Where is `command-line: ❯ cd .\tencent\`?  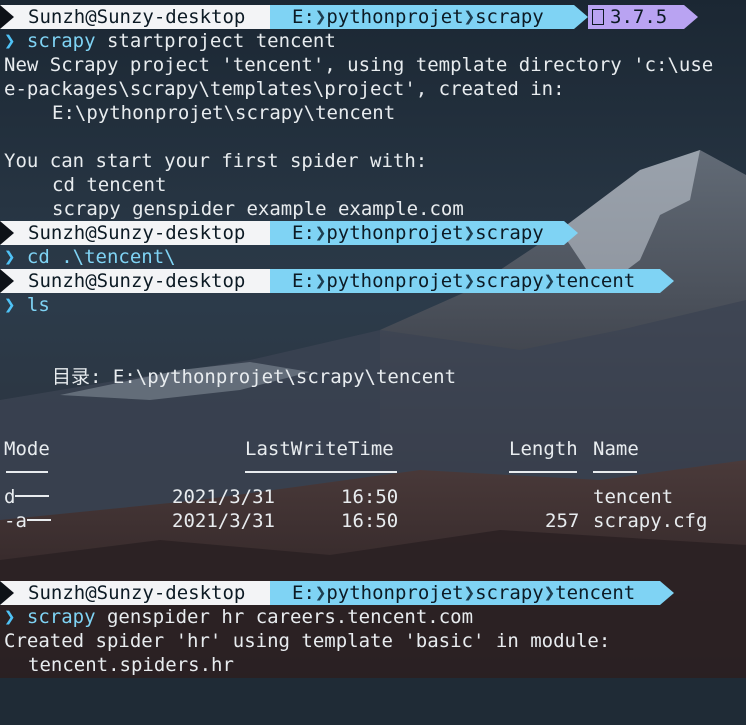
command-line: ❯ cd .\tencent\ is located at coordinates (88, 257).